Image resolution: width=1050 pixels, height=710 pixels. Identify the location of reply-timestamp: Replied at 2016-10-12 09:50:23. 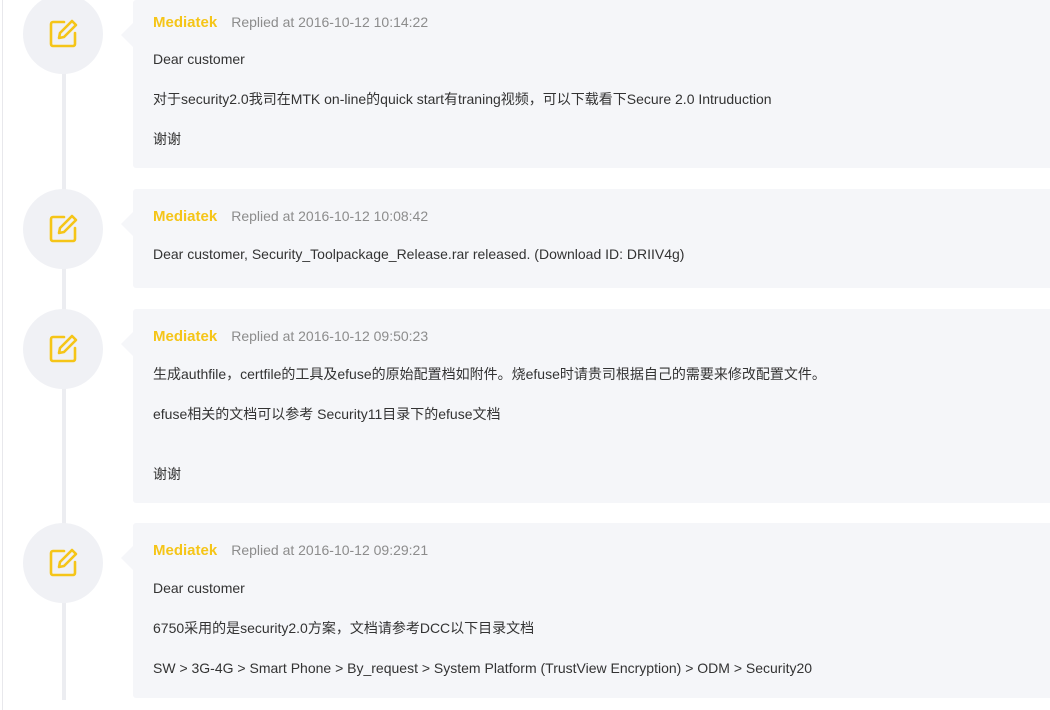
(330, 336).